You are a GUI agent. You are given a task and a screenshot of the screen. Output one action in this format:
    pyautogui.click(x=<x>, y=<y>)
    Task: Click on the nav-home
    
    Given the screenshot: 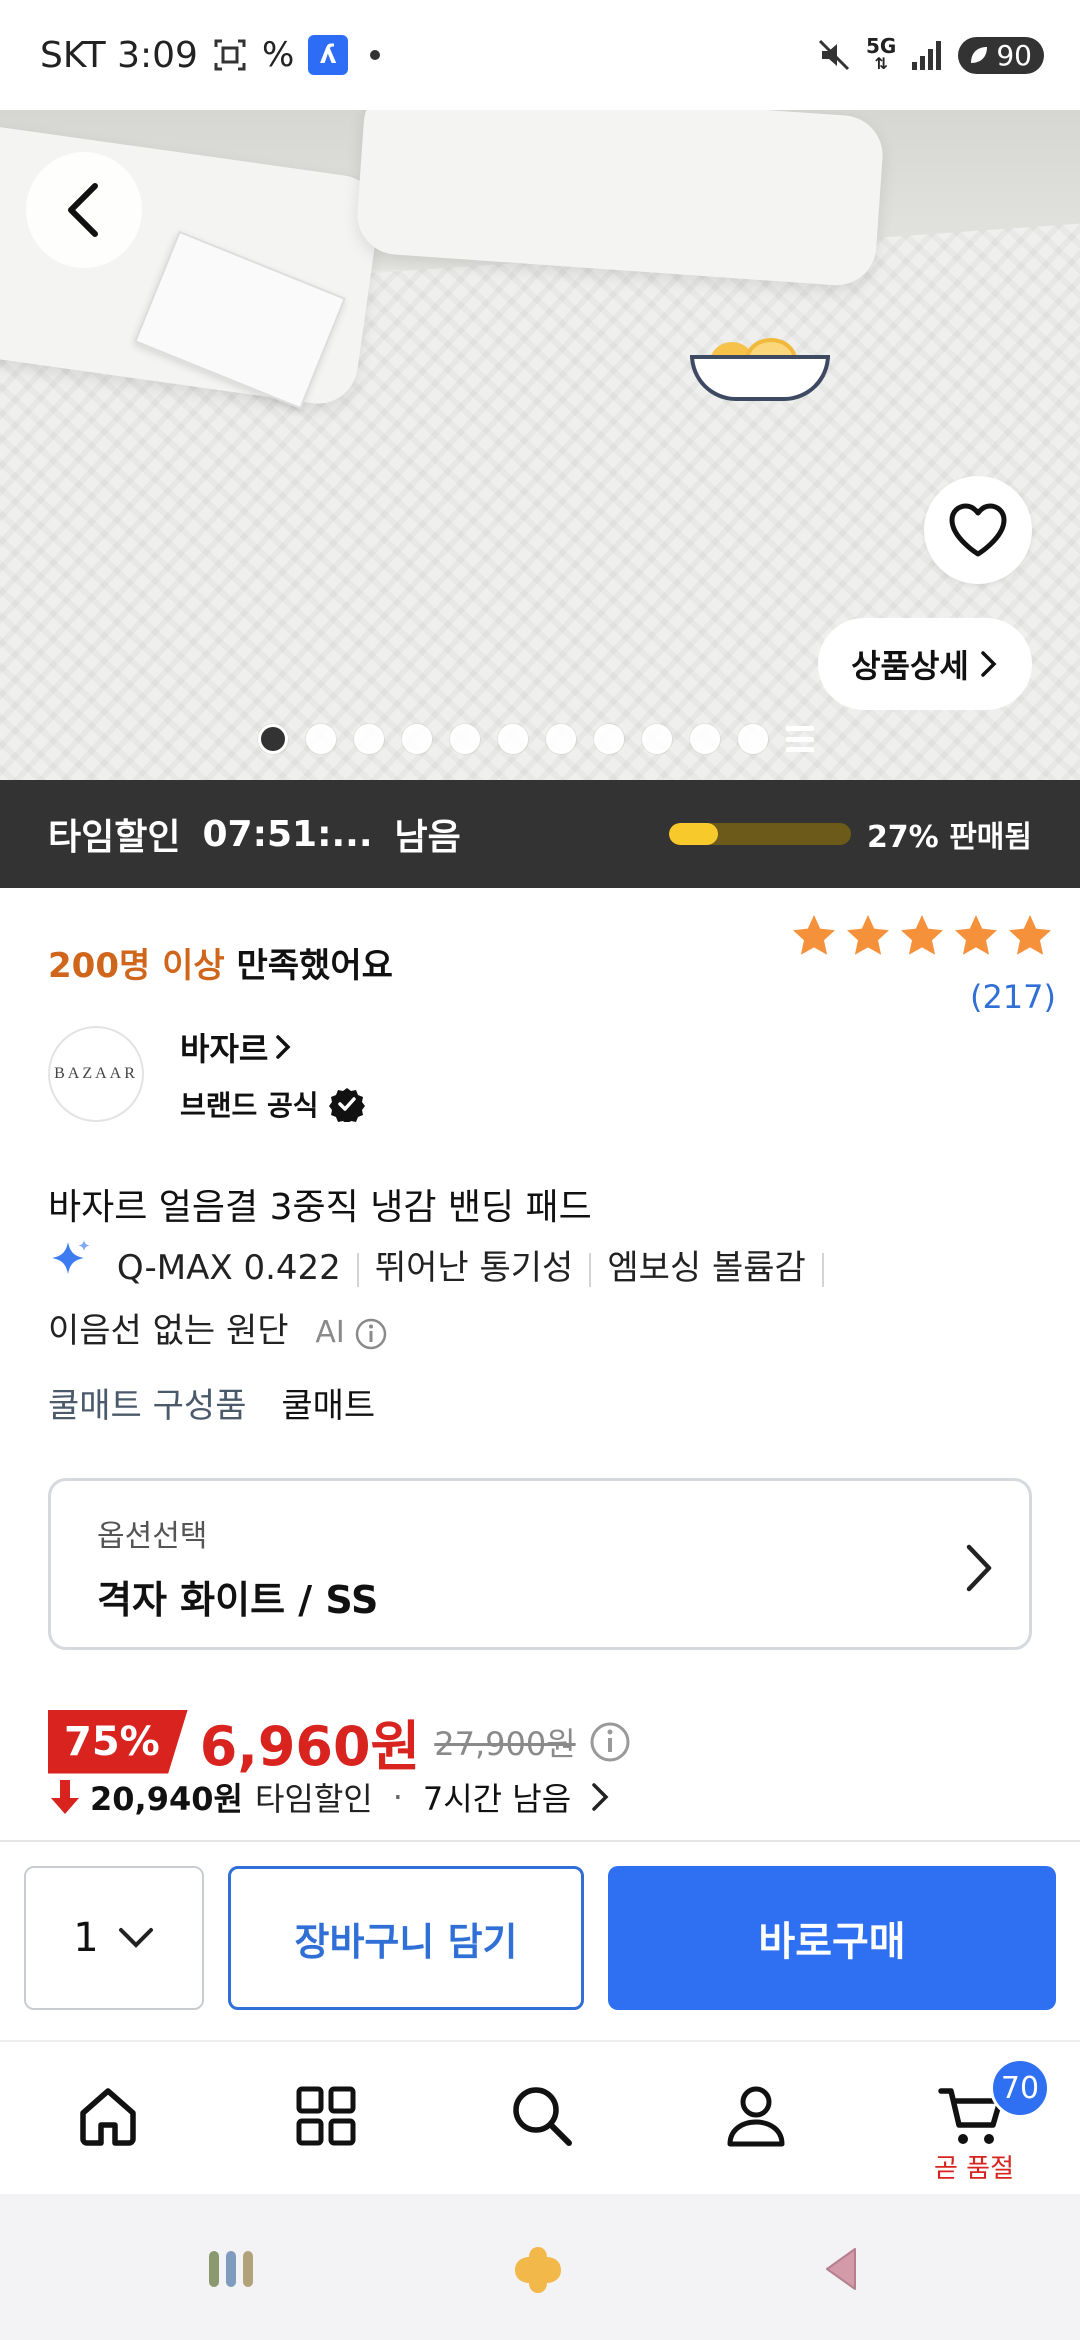 What is the action you would take?
    pyautogui.click(x=108, y=2116)
    